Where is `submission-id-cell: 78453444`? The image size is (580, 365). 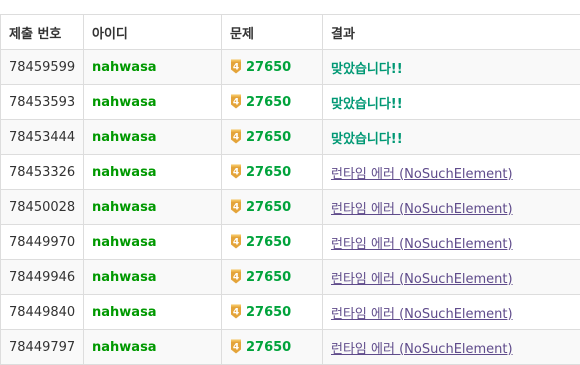 submission-id-cell: 78453444 is located at coordinates (42, 137).